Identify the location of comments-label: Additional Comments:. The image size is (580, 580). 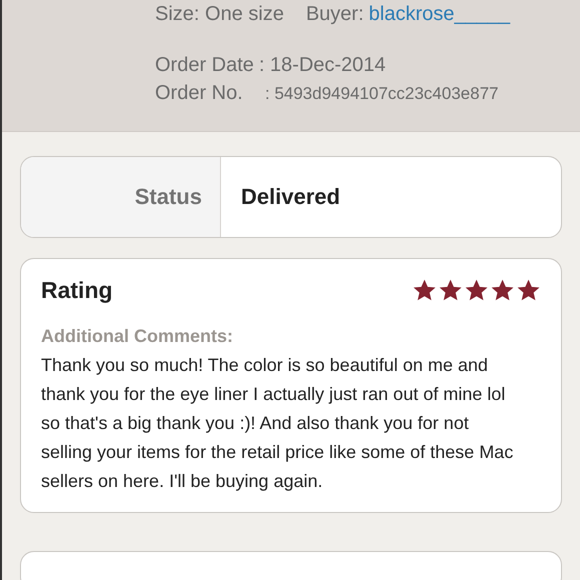
(137, 336).